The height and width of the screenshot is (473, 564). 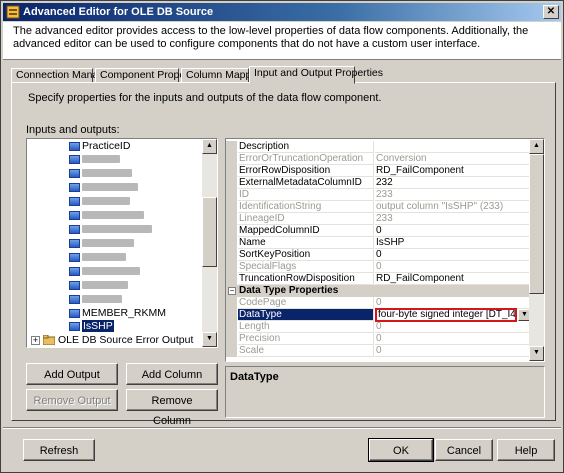 I want to click on property-row: ExternalMetadataColumnID 232, so click(x=378, y=183).